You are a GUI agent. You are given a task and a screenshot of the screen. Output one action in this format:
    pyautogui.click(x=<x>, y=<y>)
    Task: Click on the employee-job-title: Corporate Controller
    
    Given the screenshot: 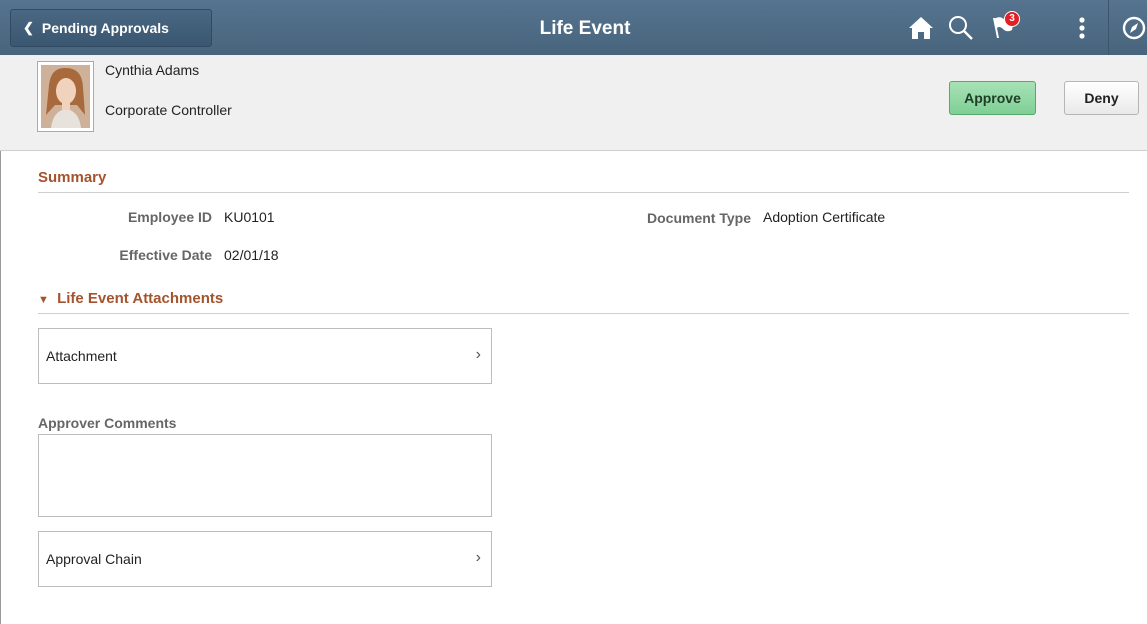 What is the action you would take?
    pyautogui.click(x=168, y=110)
    